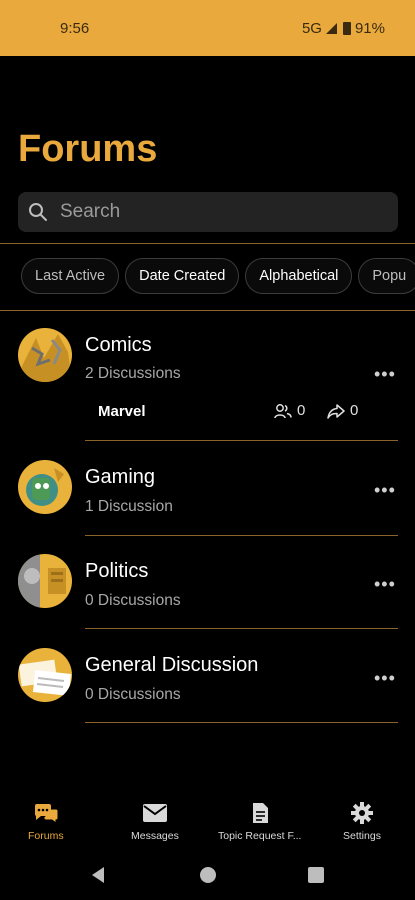 The width and height of the screenshot is (415, 900). What do you see at coordinates (120, 477) in the screenshot?
I see `forum-name: Gaming` at bounding box center [120, 477].